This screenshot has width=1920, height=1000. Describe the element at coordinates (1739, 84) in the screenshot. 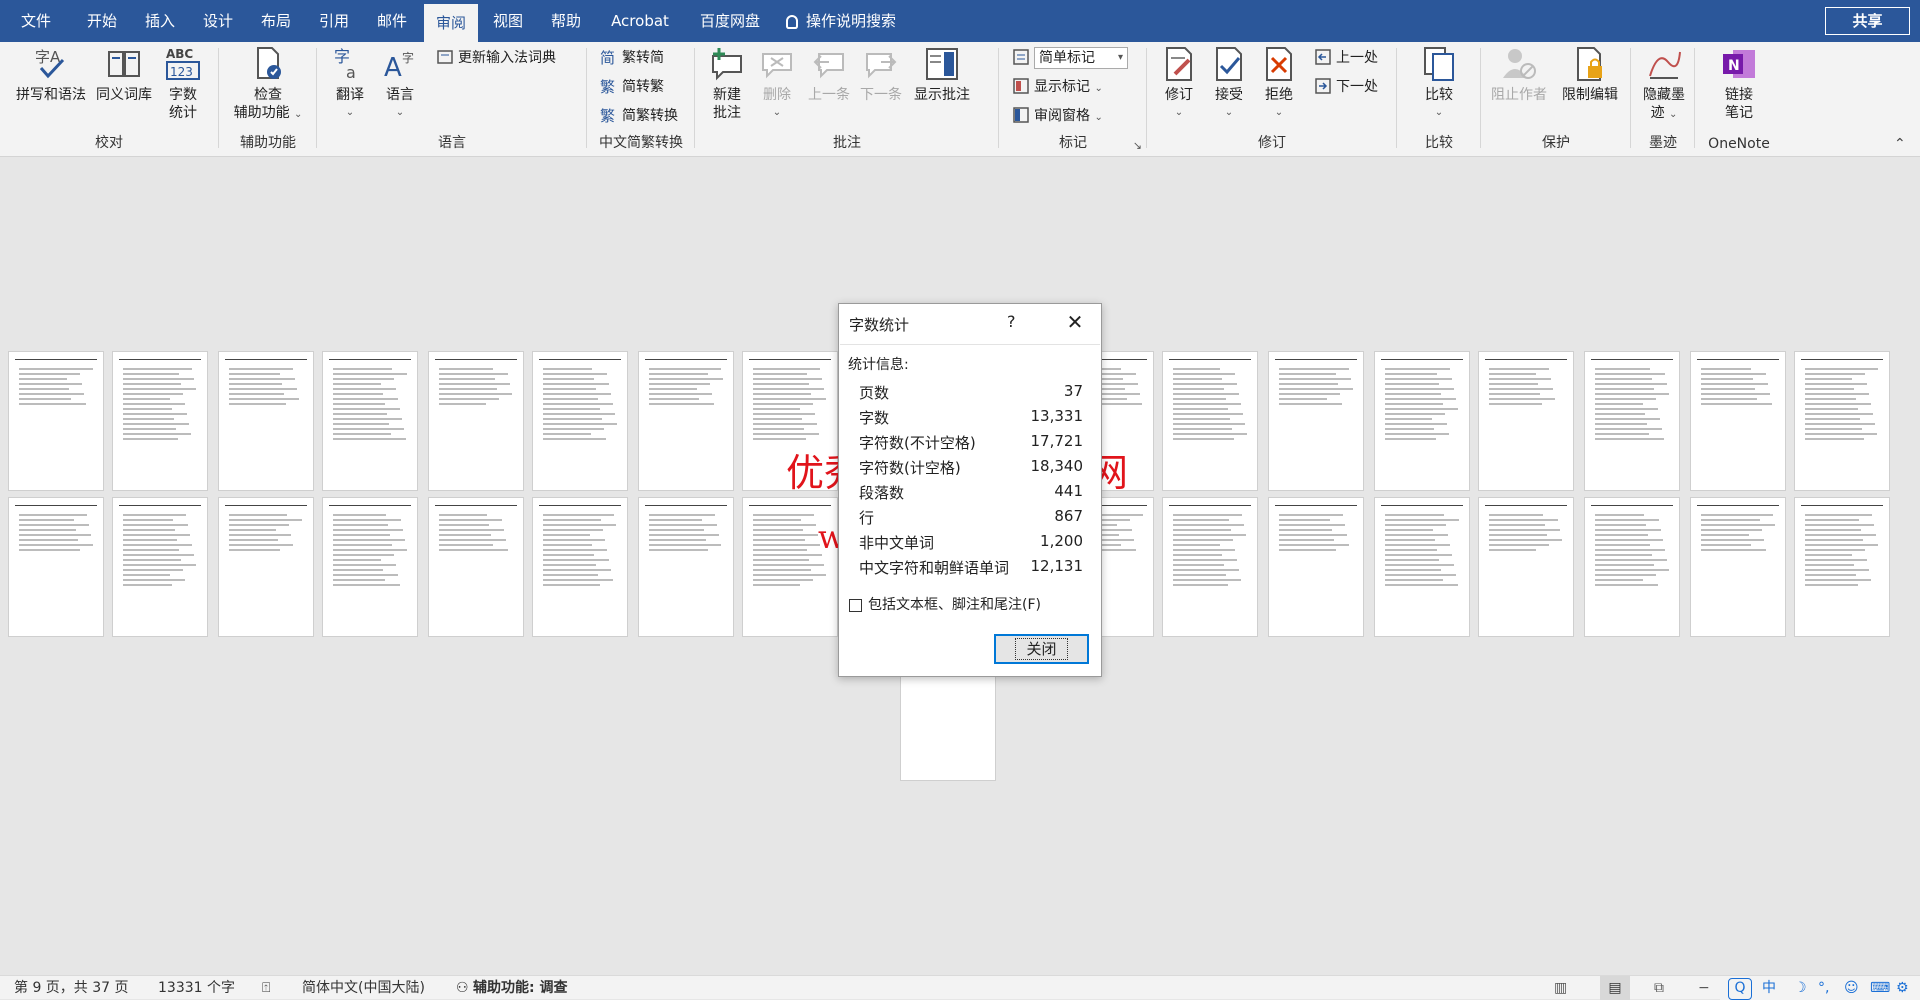

I see `linked-notes-button: N 链接 笔记` at that location.